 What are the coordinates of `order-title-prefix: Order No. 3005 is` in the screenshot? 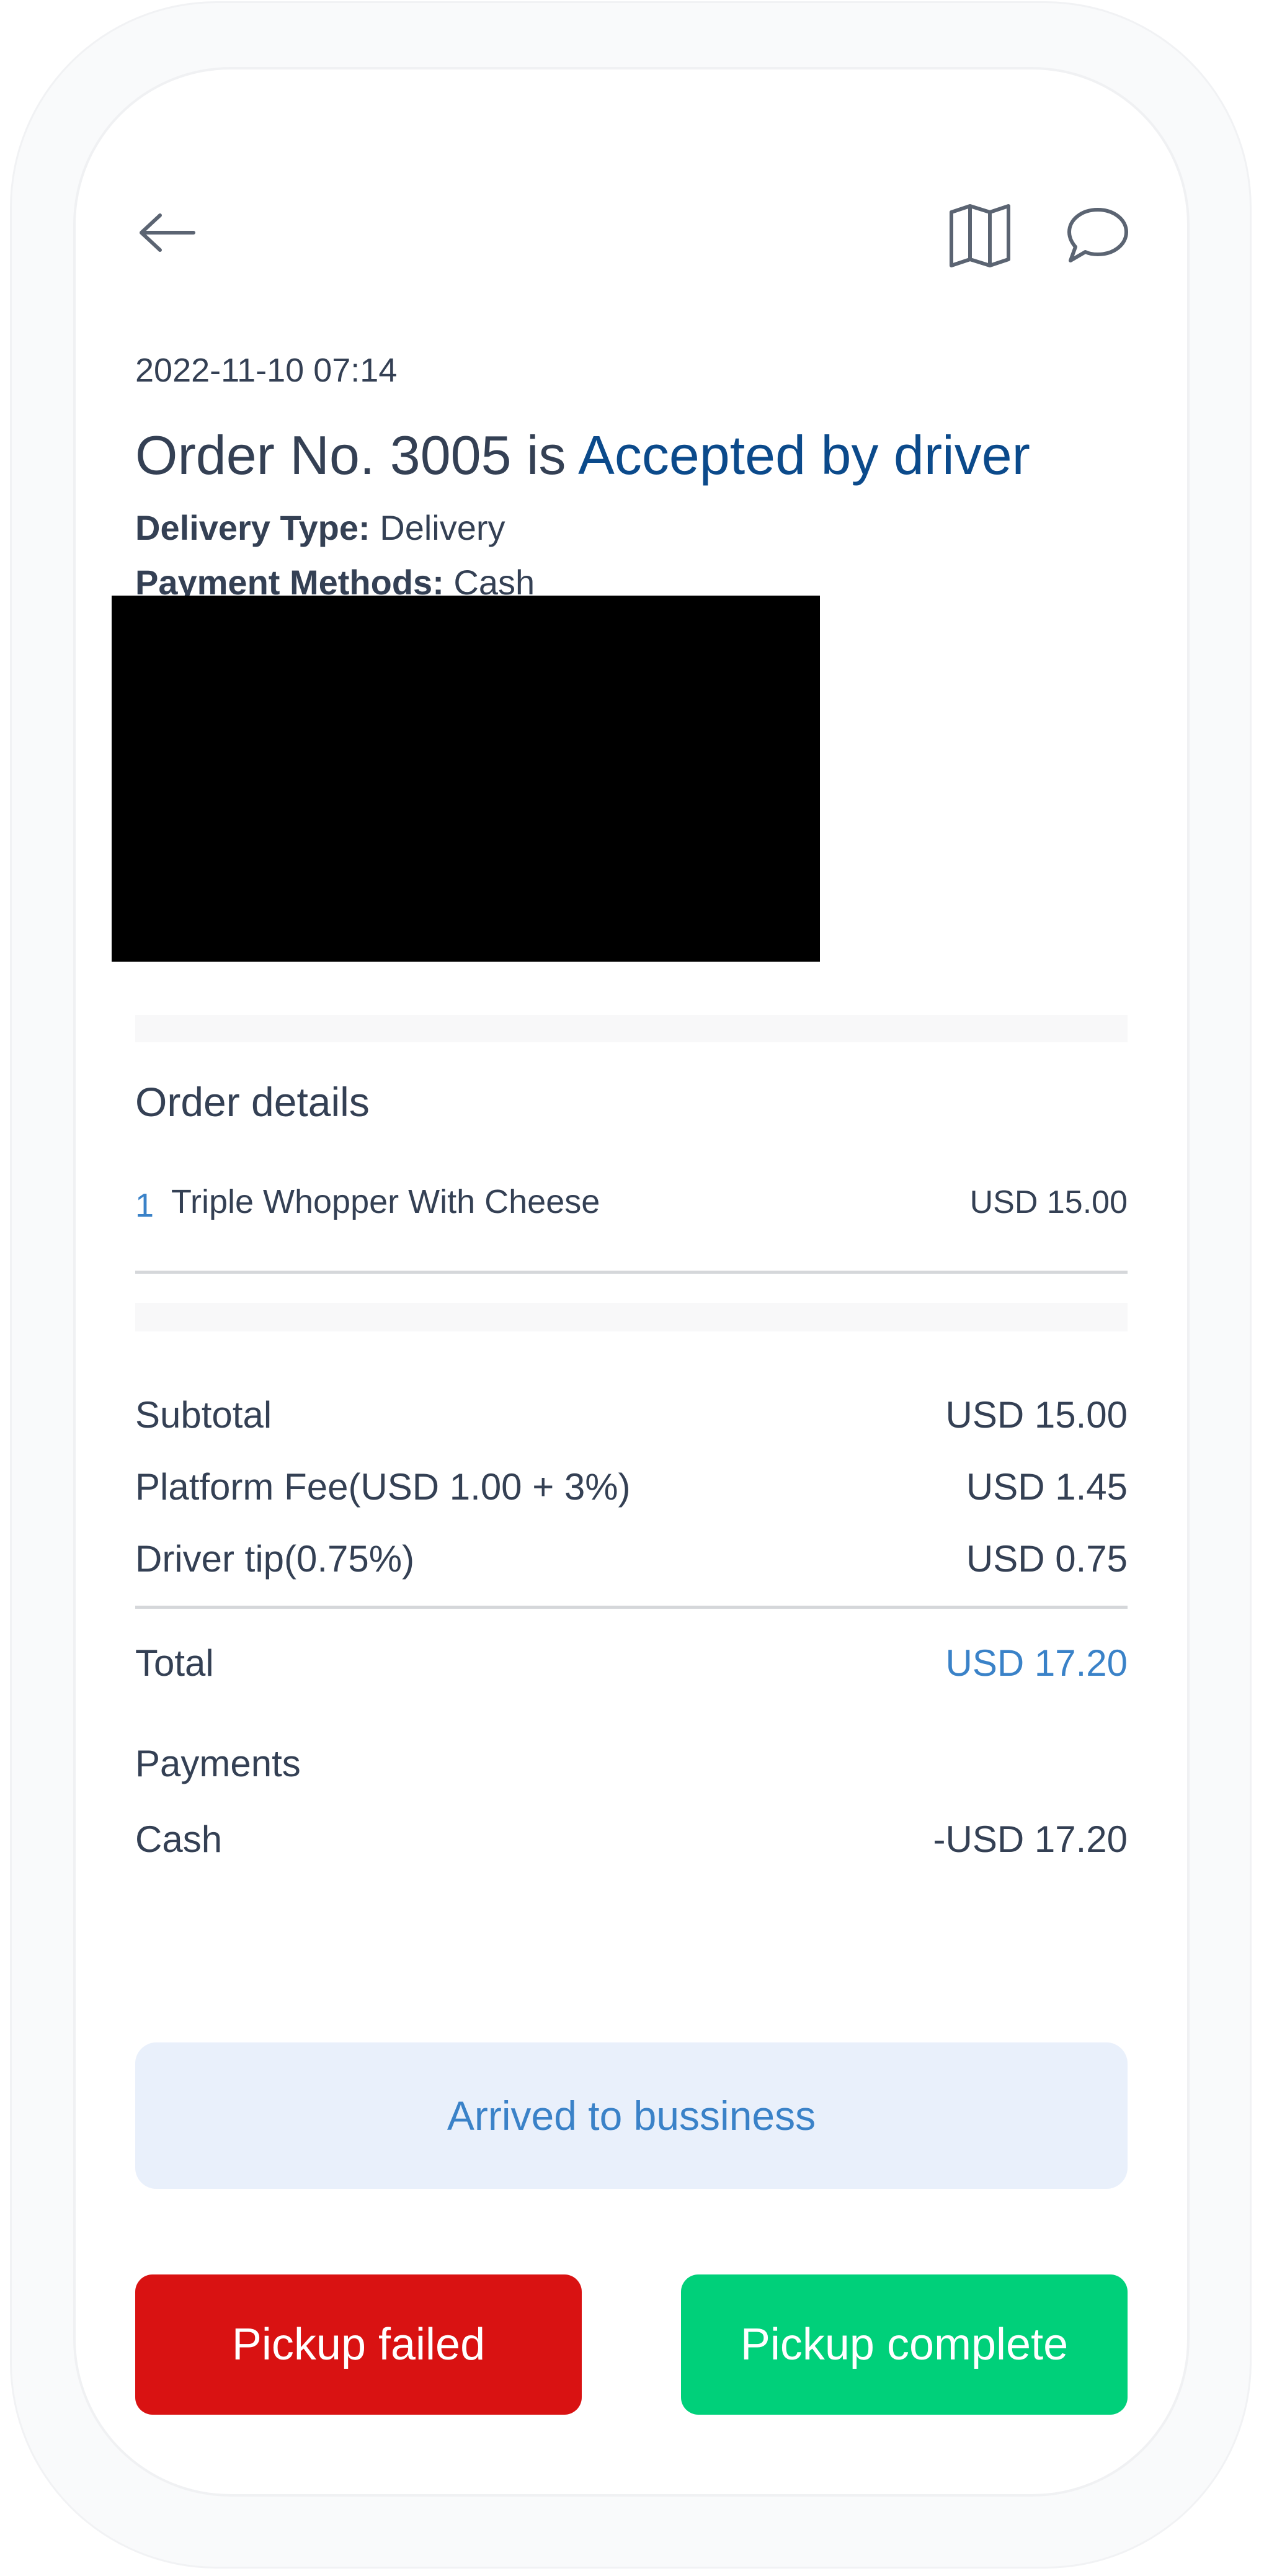 It's located at (357, 455).